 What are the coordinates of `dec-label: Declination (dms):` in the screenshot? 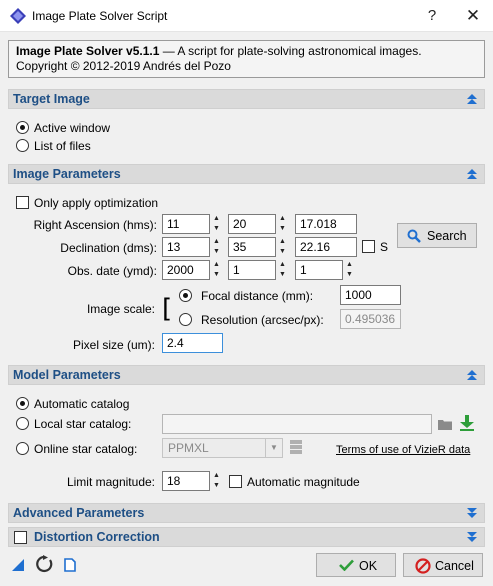 It's located at (108, 248).